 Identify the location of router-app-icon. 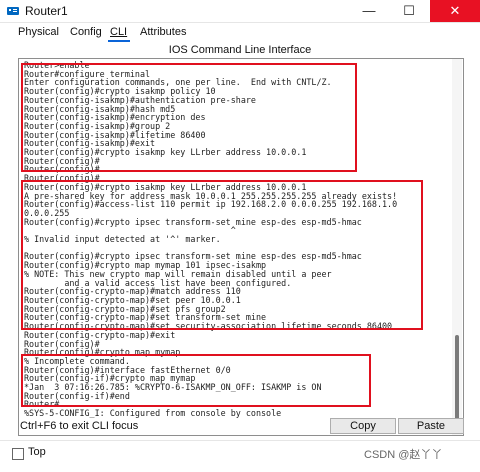
(13, 11).